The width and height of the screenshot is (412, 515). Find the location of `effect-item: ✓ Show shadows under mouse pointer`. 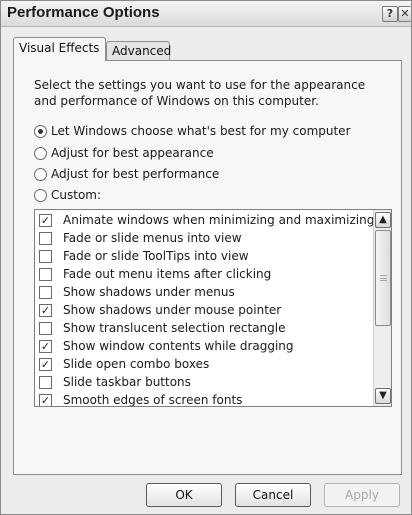

effect-item: ✓ Show shadows under mouse pointer is located at coordinates (202, 310).